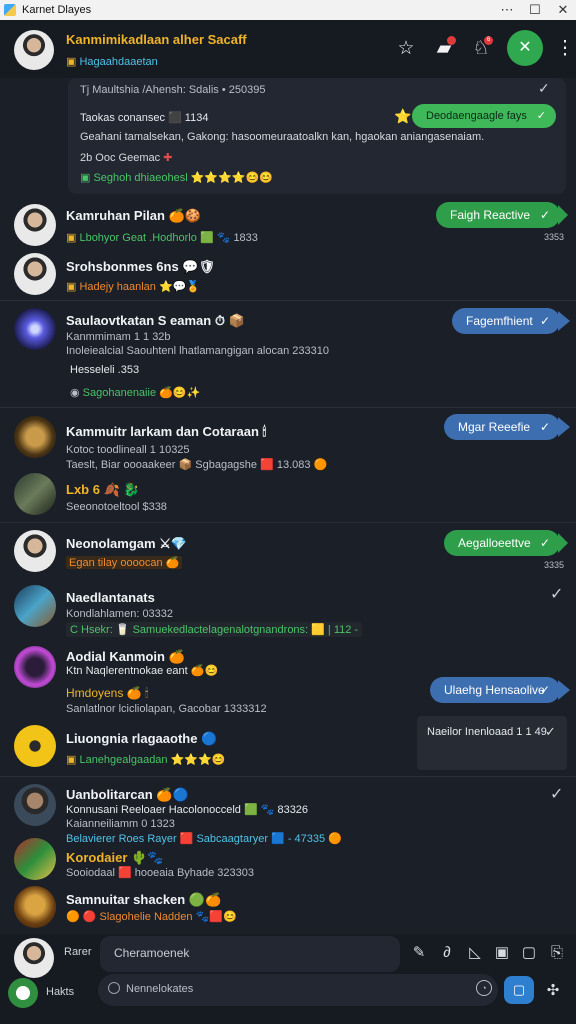  I want to click on edit-icon: ◺, so click(475, 953).